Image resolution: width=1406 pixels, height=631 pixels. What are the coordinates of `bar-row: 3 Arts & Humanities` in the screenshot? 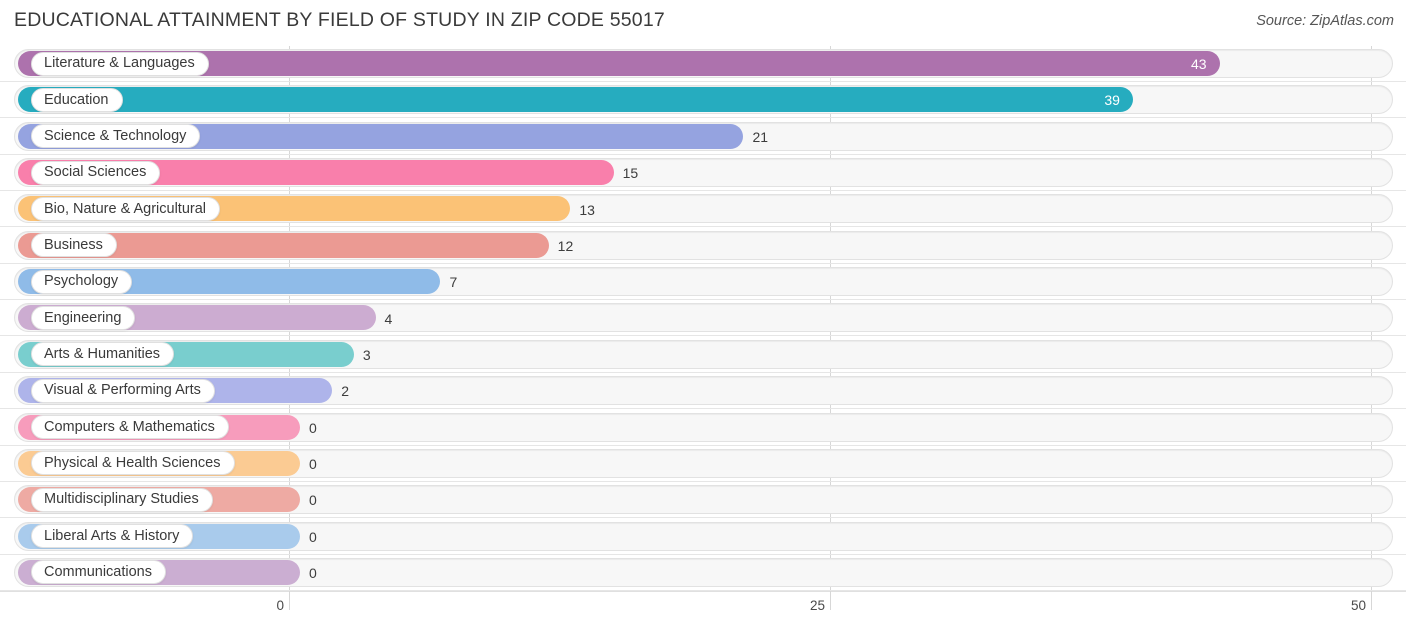 It's located at (703, 355).